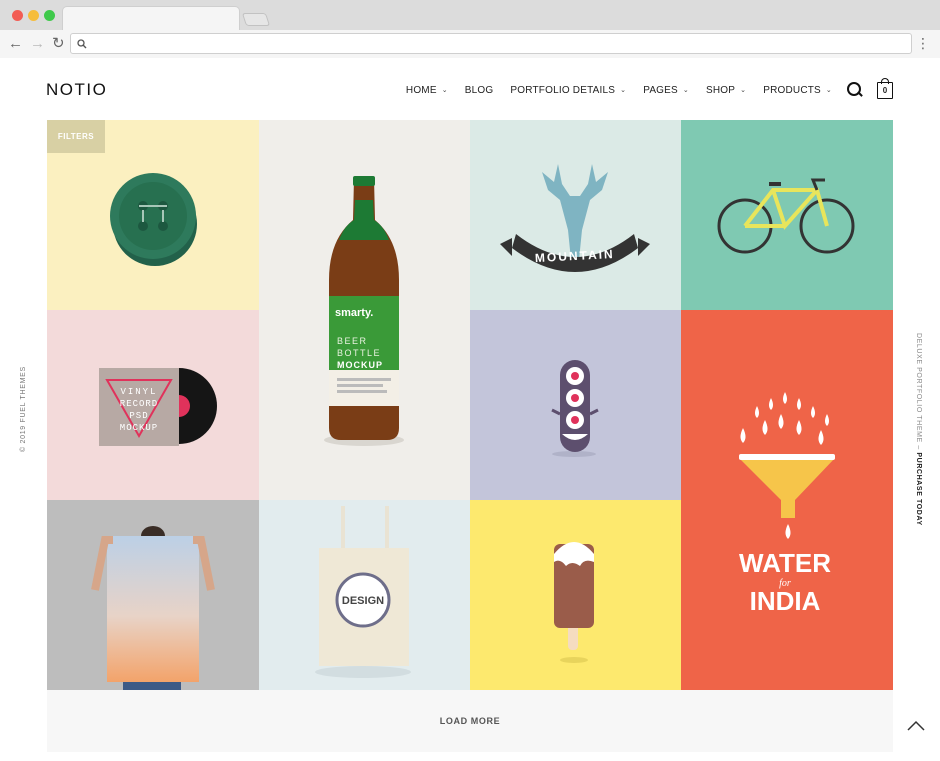  I want to click on popsicle-image, so click(574, 602).